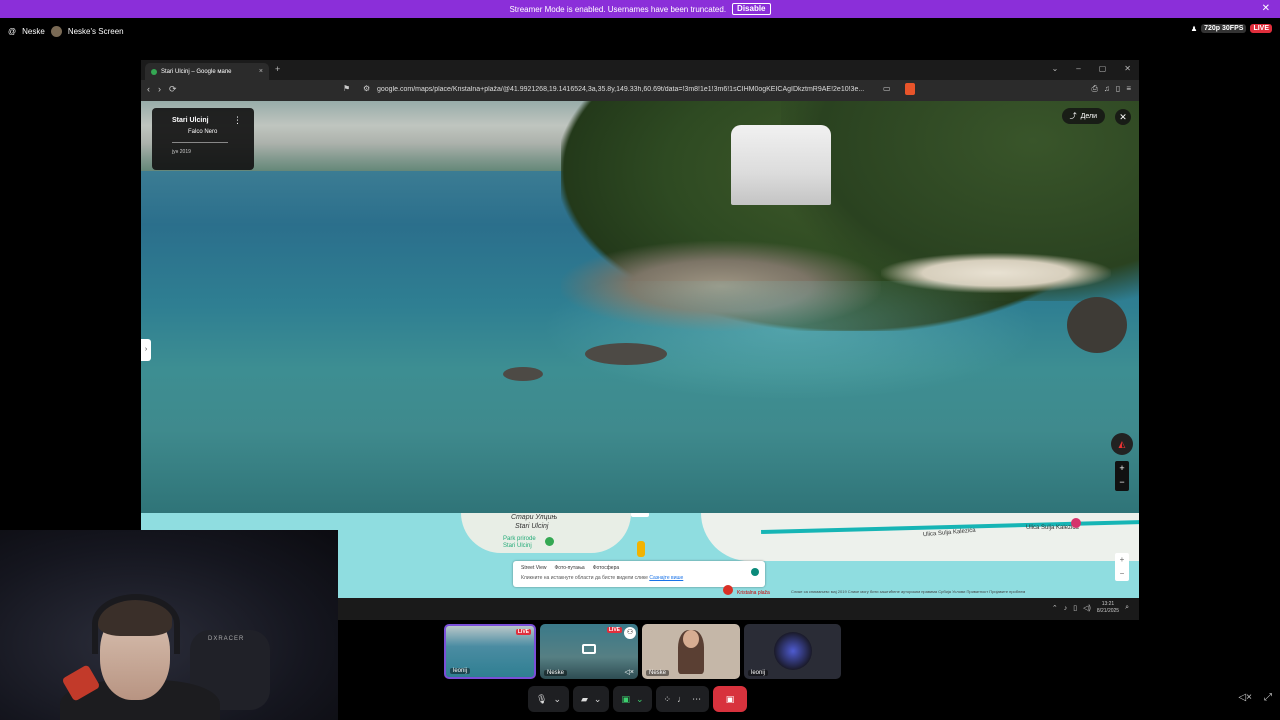 The height and width of the screenshot is (720, 1280). I want to click on poi-pin-icon, so click(1076, 523).